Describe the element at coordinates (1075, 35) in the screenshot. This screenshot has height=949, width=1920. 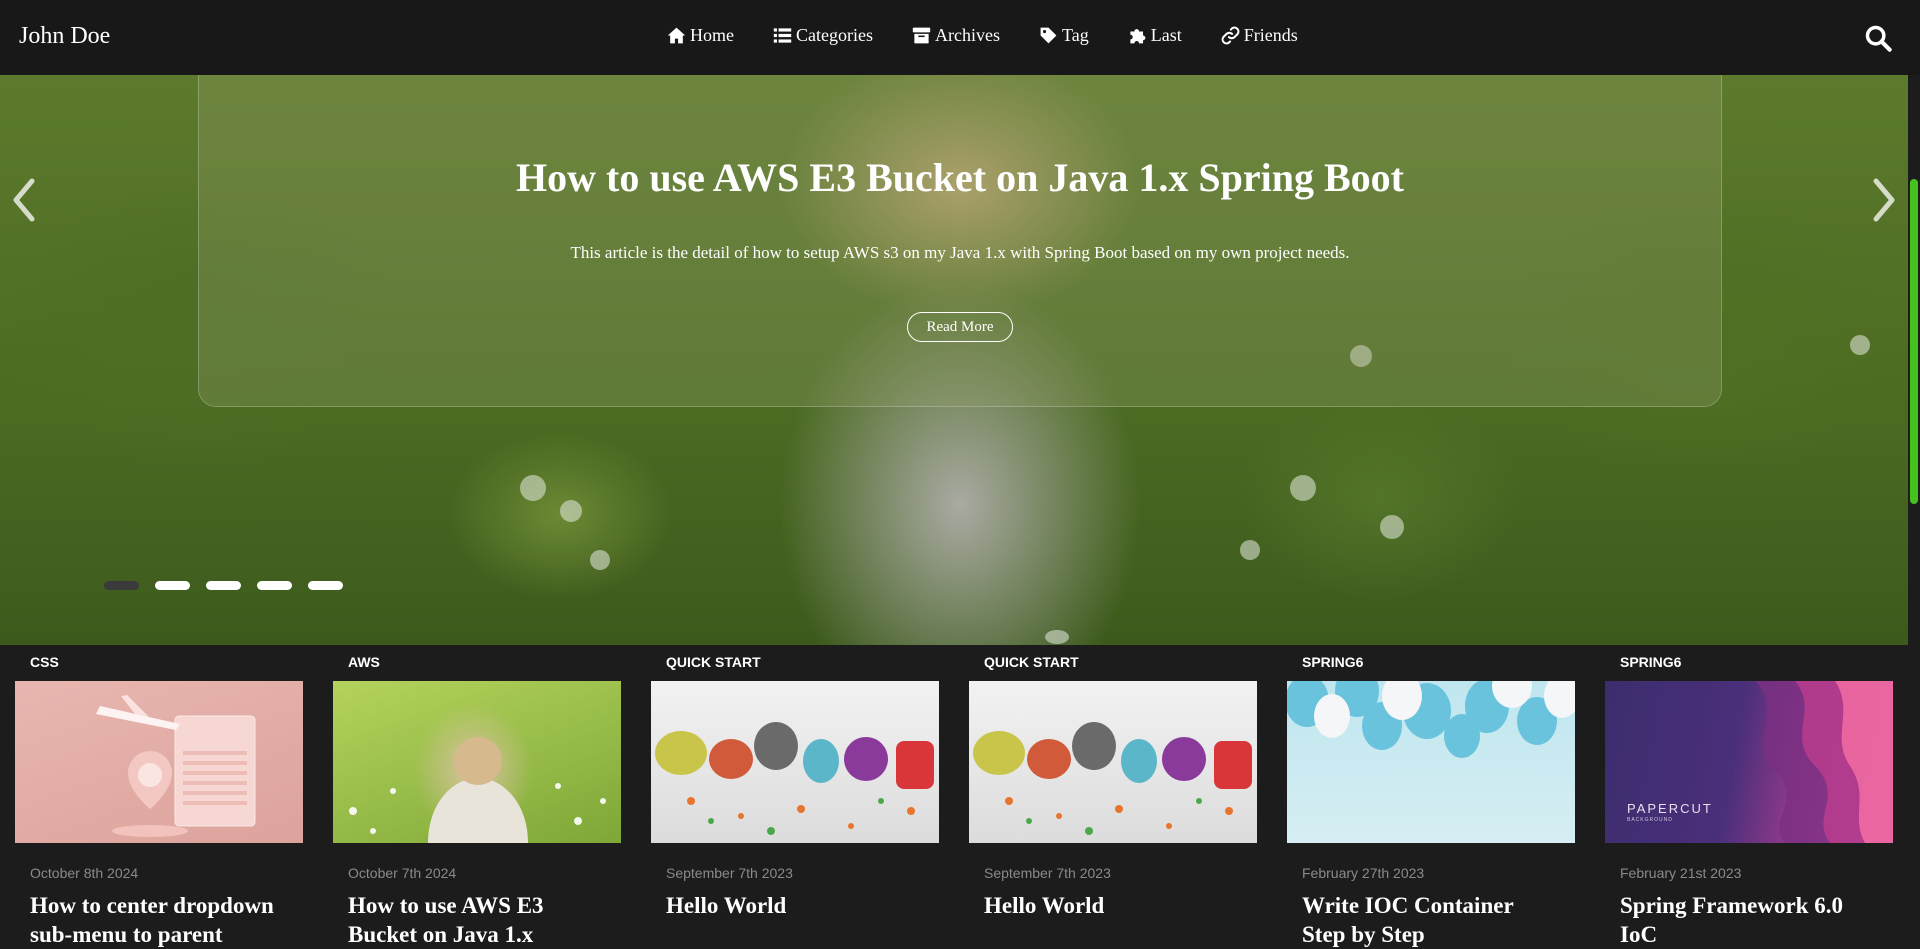
I see `nav-item-label: Tag` at that location.